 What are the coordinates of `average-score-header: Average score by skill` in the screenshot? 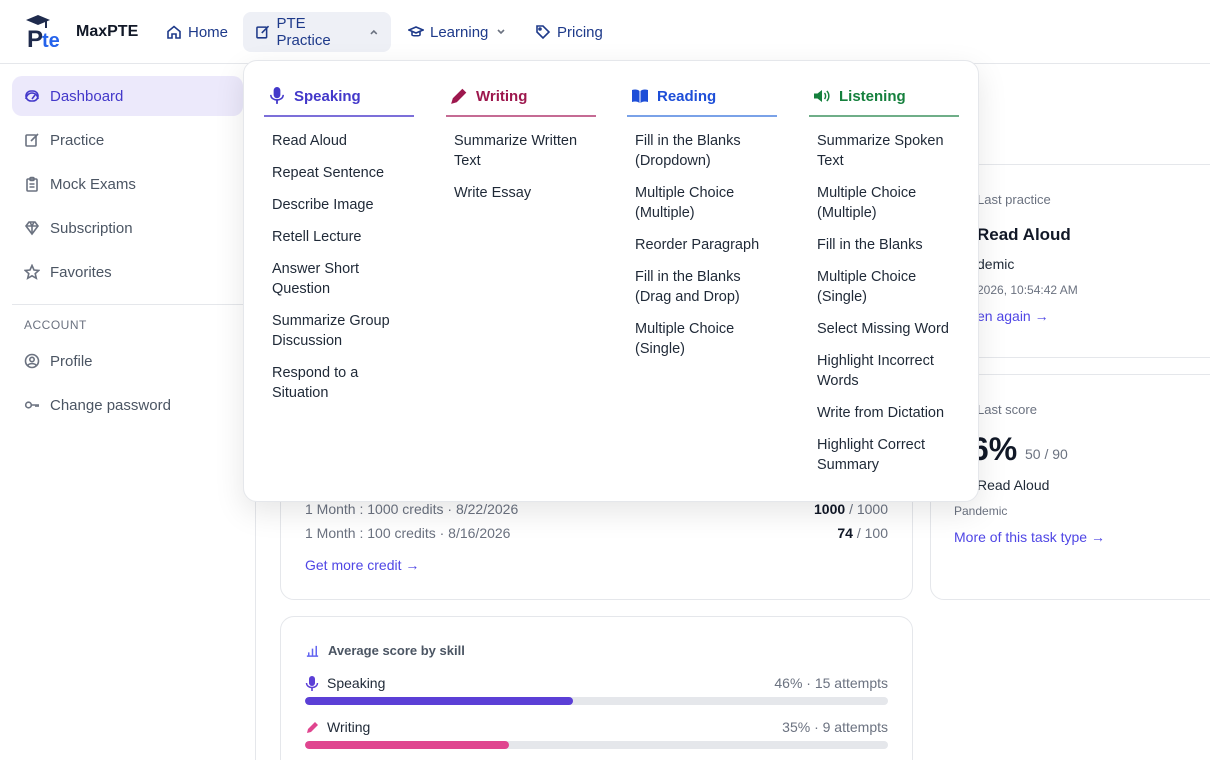 It's located at (385, 650).